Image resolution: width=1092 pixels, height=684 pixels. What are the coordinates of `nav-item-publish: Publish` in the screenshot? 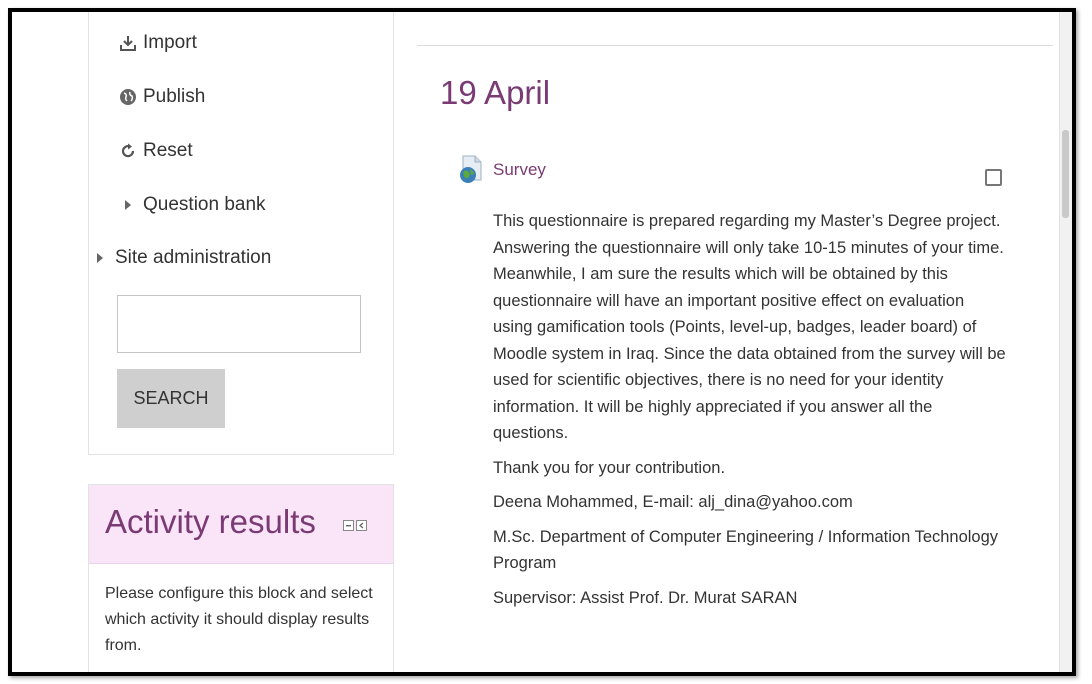 It's located at (161, 97).